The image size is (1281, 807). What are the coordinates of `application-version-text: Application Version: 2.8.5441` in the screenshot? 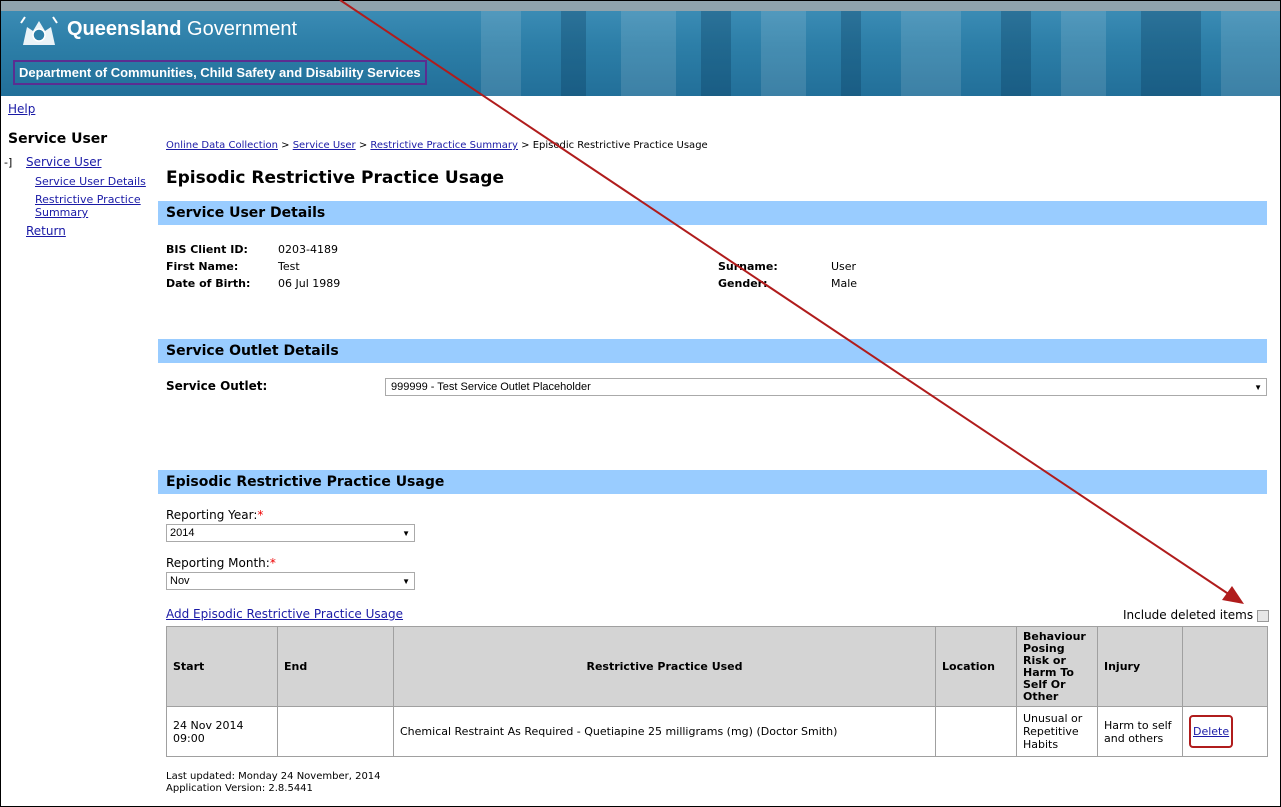 It's located at (239, 788).